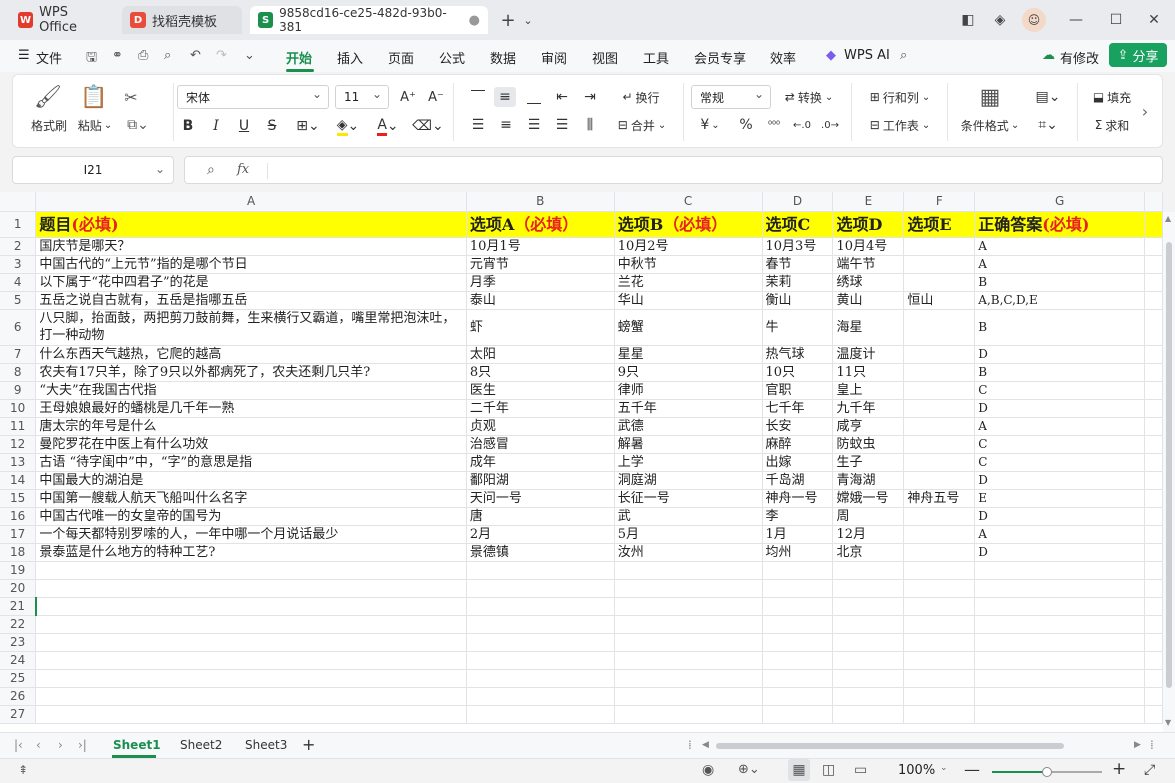  I want to click on row-header: 4, so click(18, 282).